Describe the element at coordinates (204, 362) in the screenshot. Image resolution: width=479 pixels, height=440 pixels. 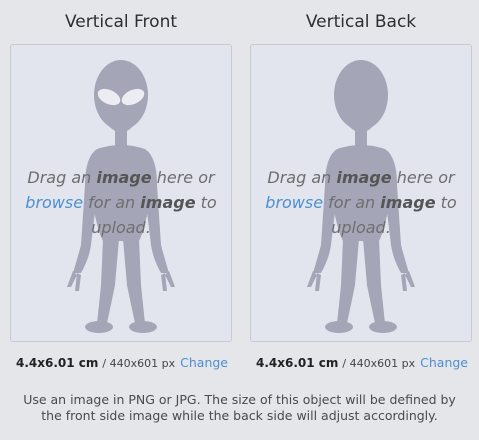
I see `front-change-link: Change` at that location.